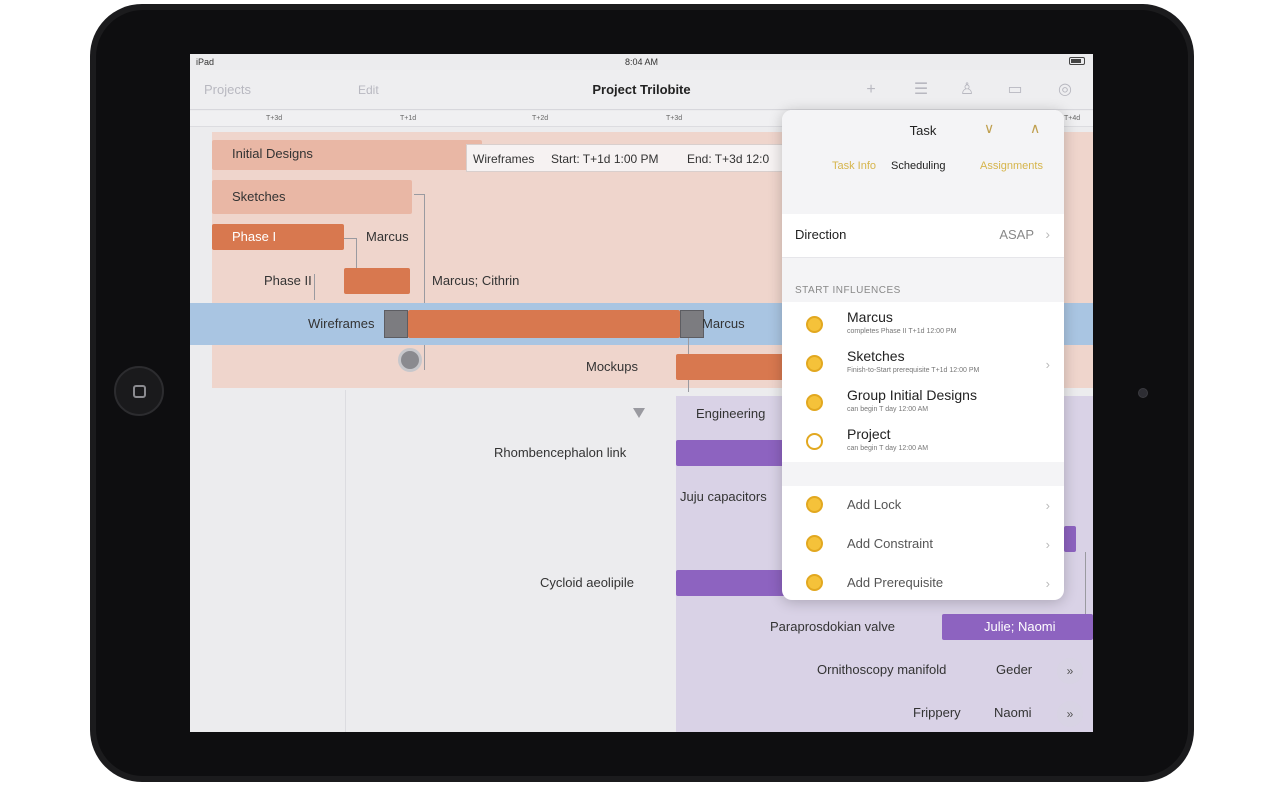 This screenshot has width=1280, height=786. Describe the element at coordinates (876, 356) in the screenshot. I see `influence-name: Sketches` at that location.